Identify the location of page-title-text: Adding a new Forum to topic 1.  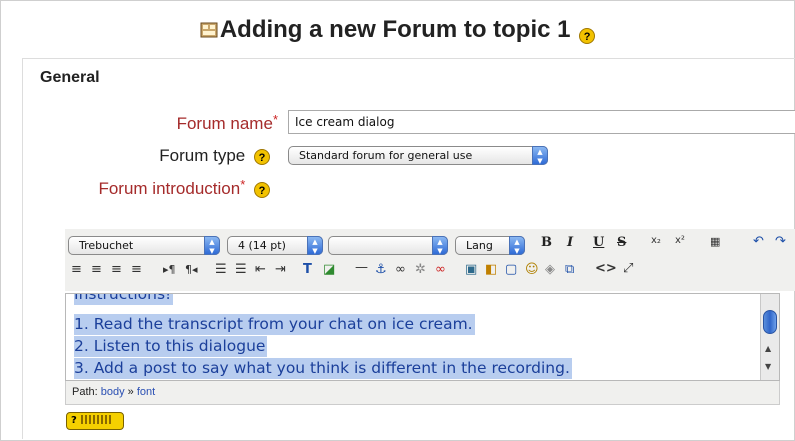
(395, 29).